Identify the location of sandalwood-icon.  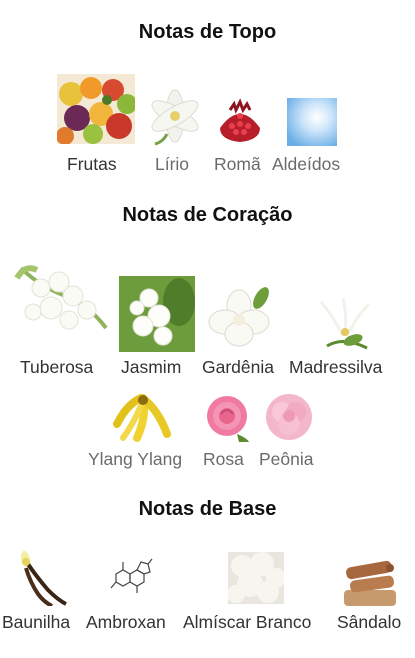
(370, 583).